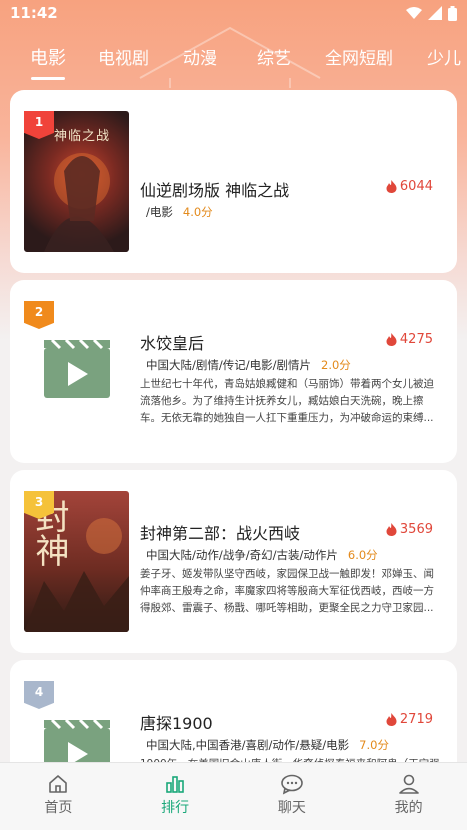  What do you see at coordinates (48, 58) in the screenshot?
I see `tab-label: 电影` at bounding box center [48, 58].